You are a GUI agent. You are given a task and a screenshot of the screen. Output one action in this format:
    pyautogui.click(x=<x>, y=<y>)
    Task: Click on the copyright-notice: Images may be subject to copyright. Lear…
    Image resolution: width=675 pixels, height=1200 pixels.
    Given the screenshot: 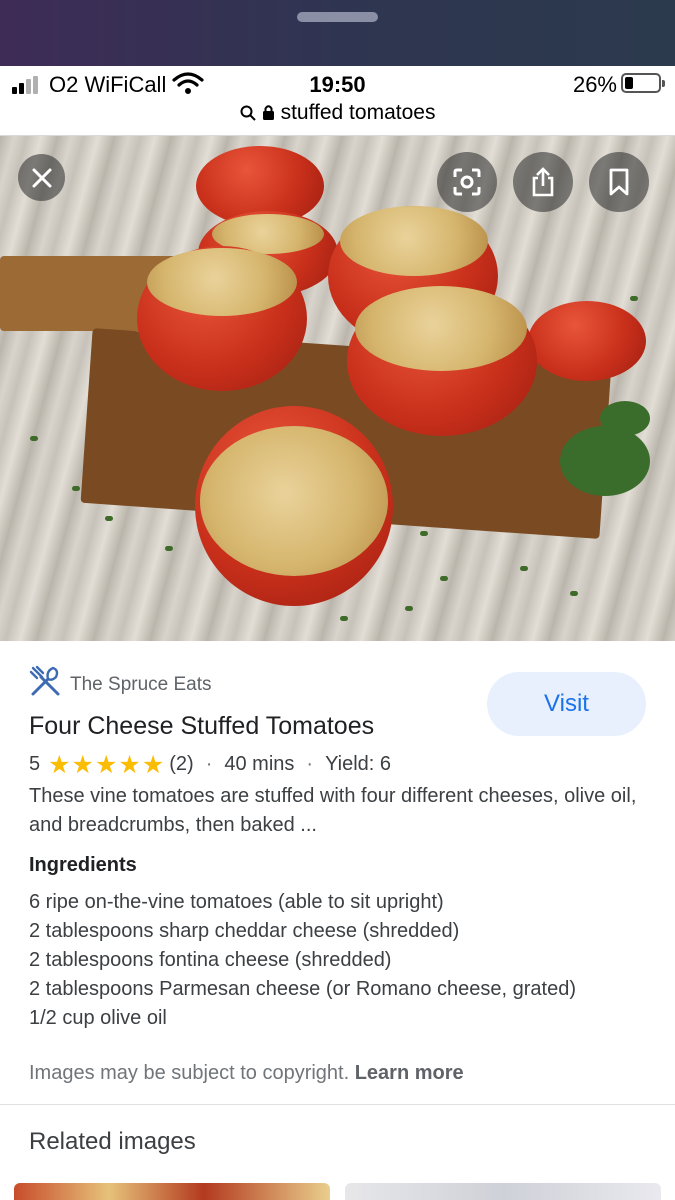 What is the action you would take?
    pyautogui.click(x=246, y=1073)
    